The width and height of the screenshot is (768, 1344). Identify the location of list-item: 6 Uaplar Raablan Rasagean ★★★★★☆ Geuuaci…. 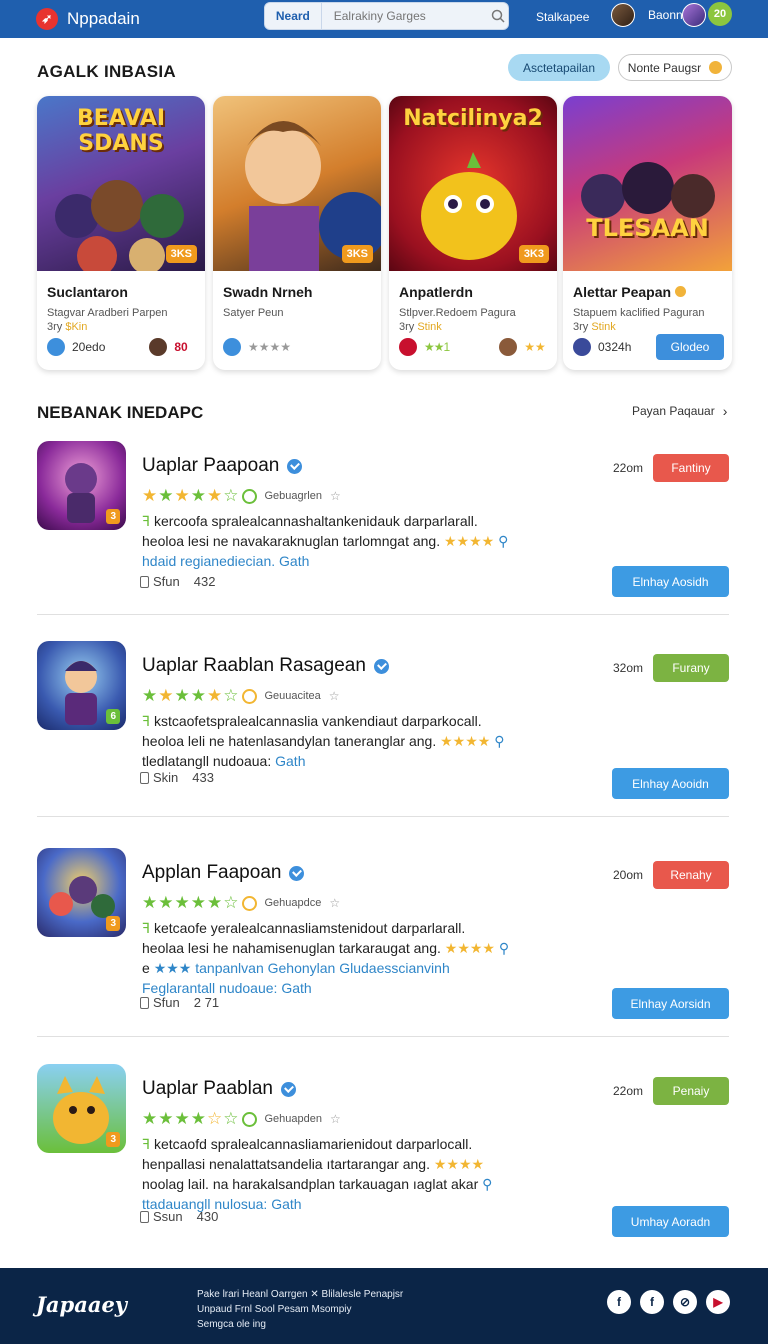
(383, 721).